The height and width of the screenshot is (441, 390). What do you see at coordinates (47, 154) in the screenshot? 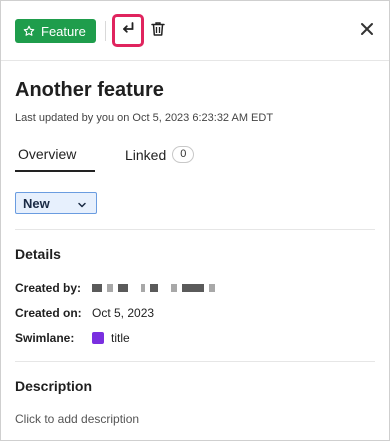
I see `tab-overview: Overview` at bounding box center [47, 154].